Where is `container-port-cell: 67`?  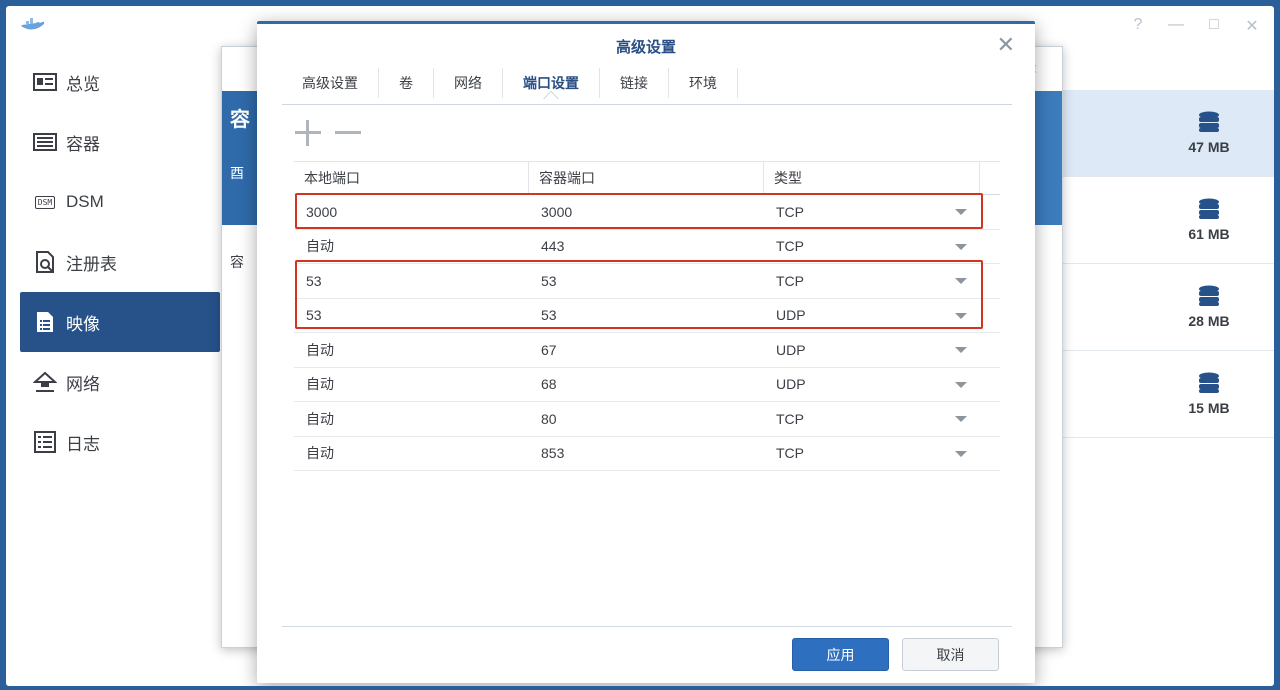
container-port-cell: 67 is located at coordinates (646, 350).